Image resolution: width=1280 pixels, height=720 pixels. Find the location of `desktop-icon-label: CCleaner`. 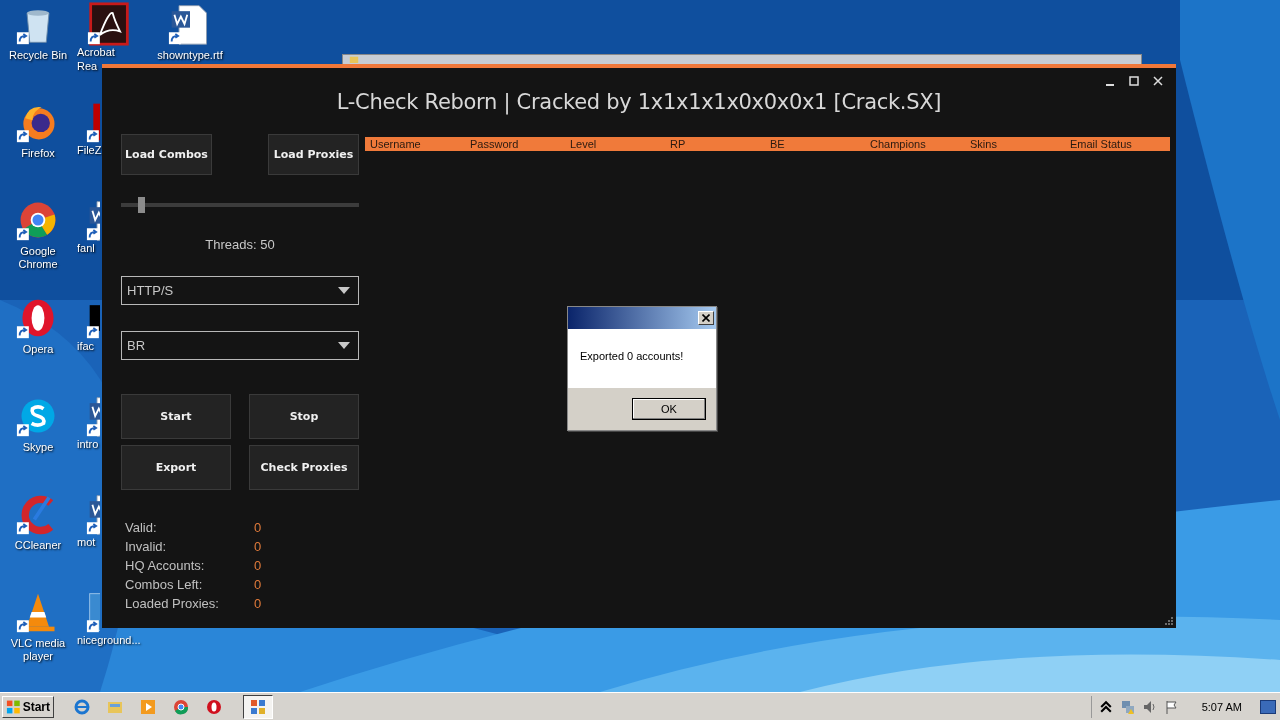

desktop-icon-label: CCleaner is located at coordinates (38, 545).